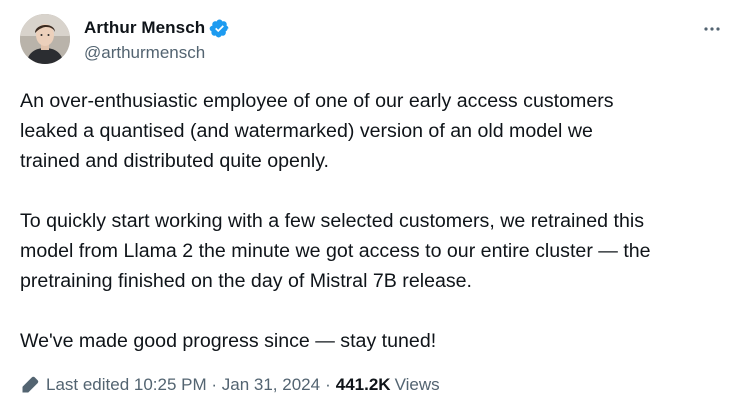 The width and height of the screenshot is (743, 407). I want to click on views-label: Views, so click(417, 384).